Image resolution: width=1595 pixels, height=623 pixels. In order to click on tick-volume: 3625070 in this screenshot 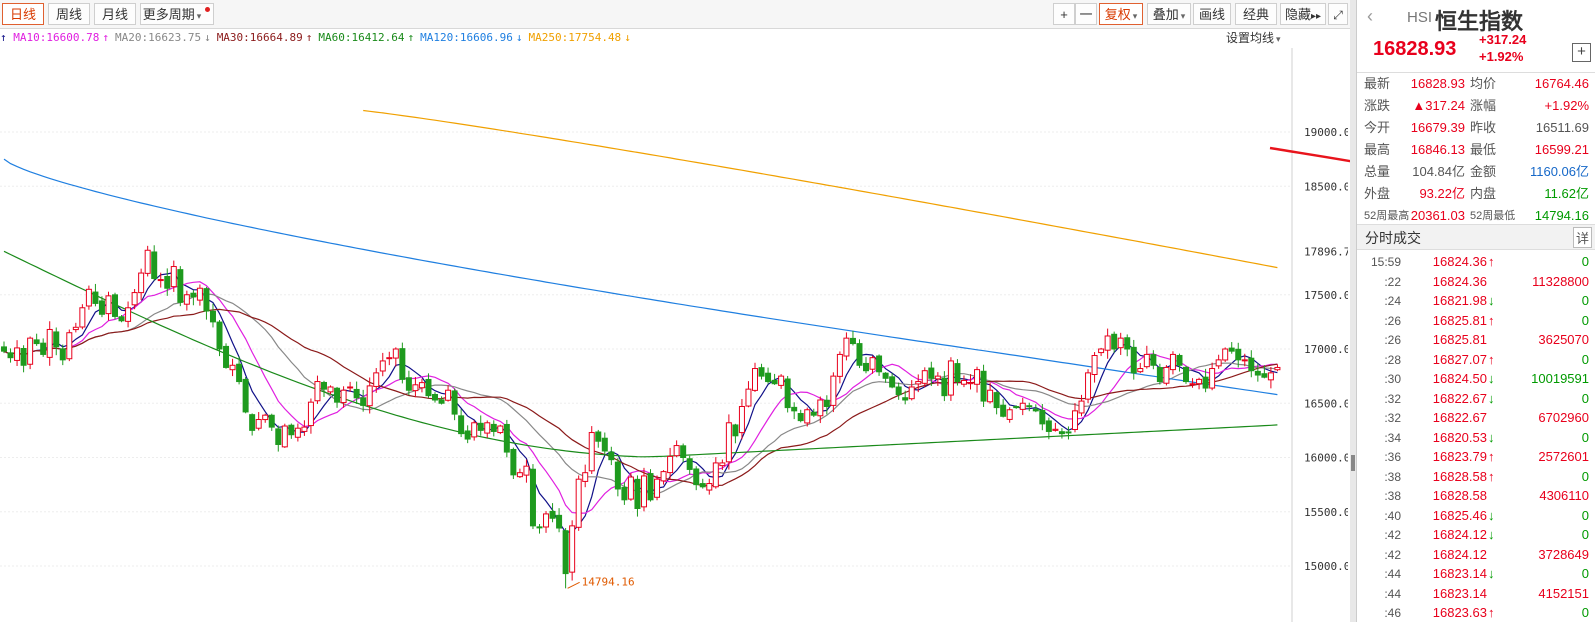, I will do `click(1563, 339)`.